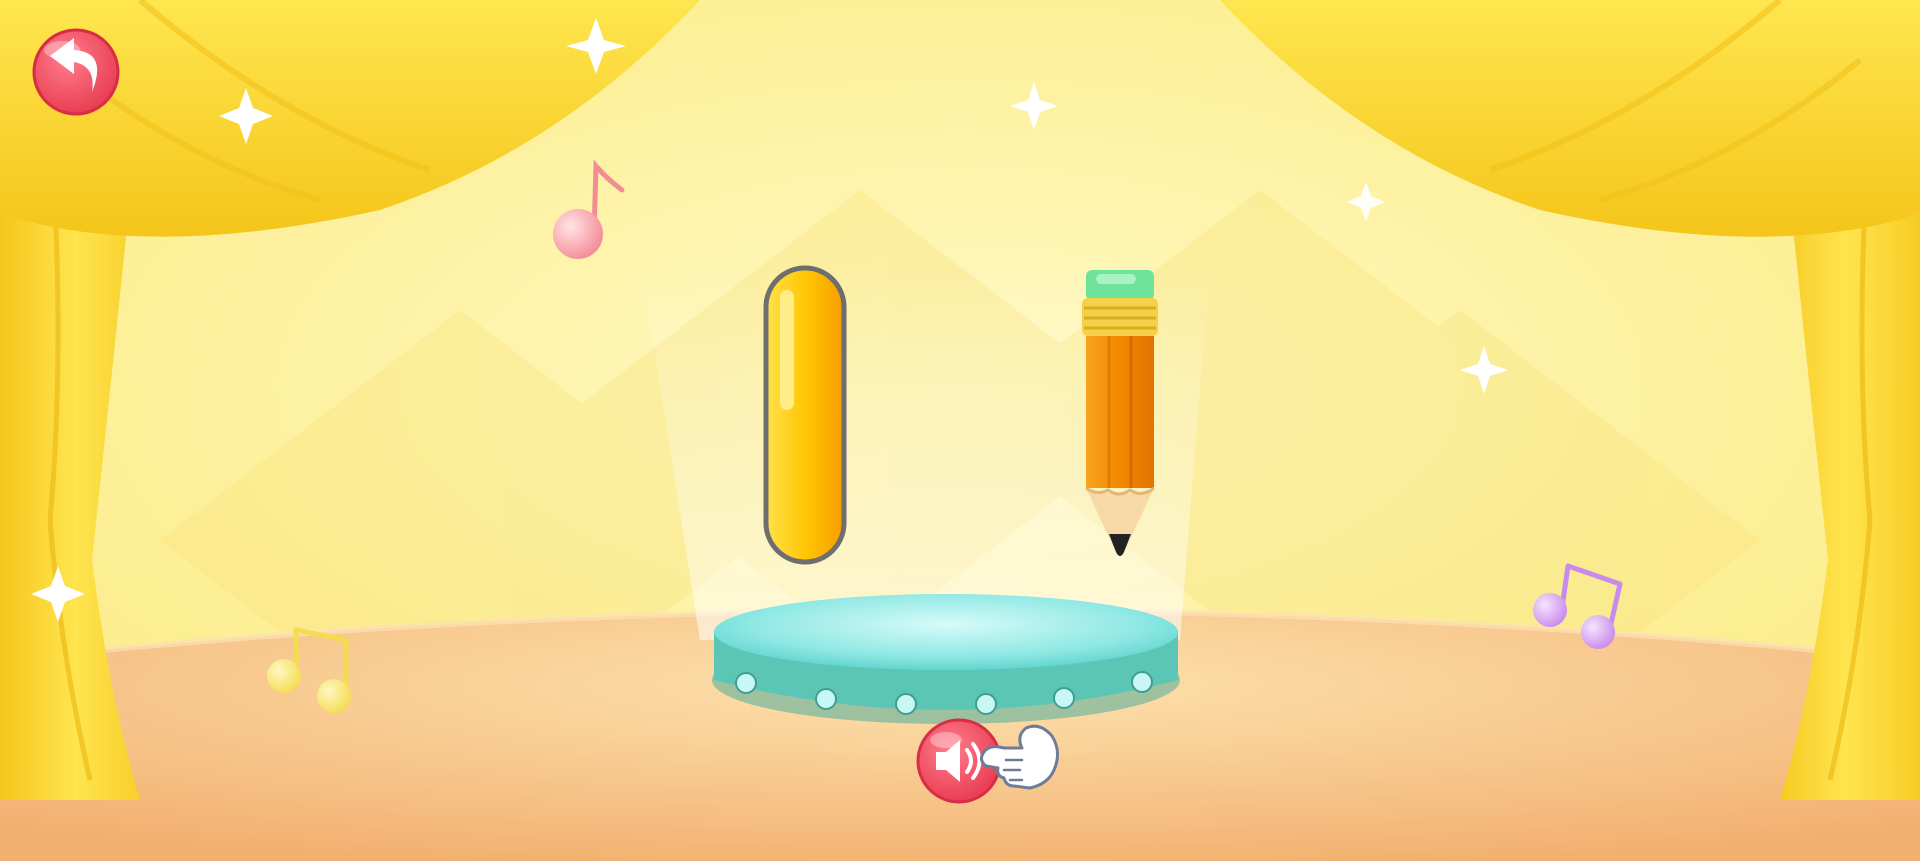 Image resolution: width=1920 pixels, height=861 pixels. I want to click on sound-button, so click(959, 761).